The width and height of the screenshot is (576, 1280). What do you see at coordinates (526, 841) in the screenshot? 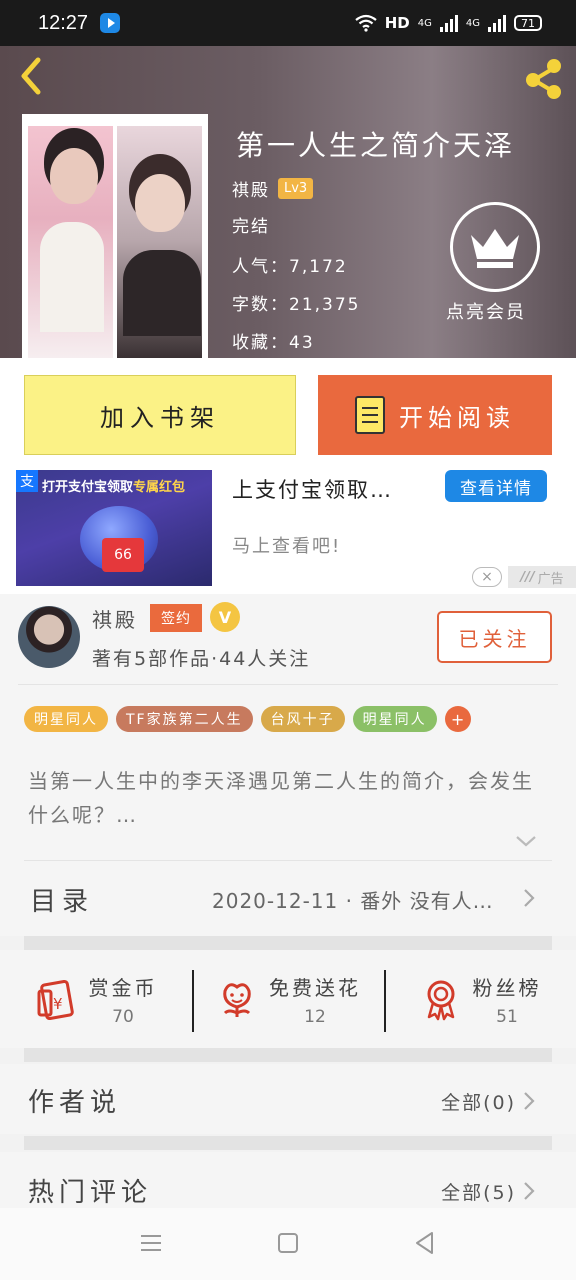
I see `expand-chevron-icon` at bounding box center [526, 841].